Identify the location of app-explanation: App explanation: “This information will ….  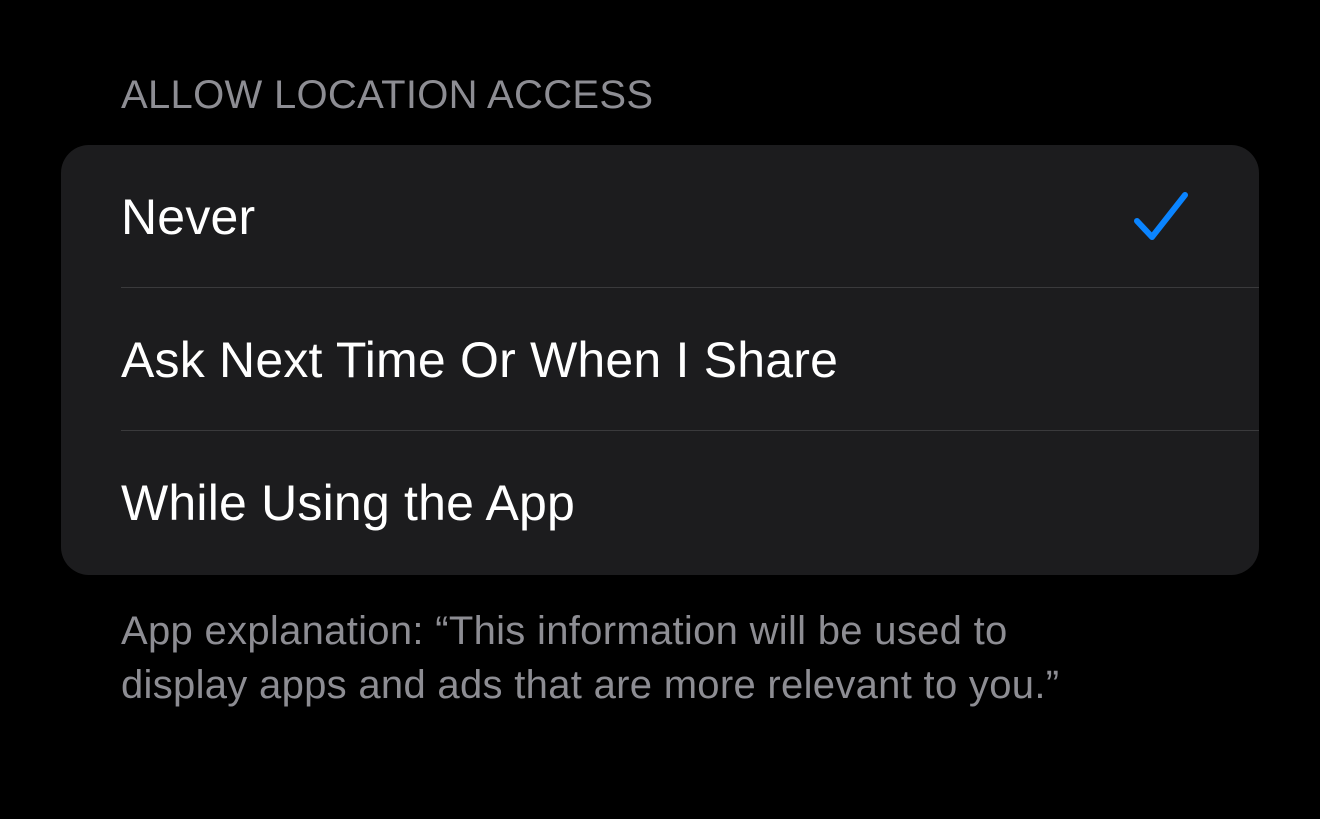
(671, 658).